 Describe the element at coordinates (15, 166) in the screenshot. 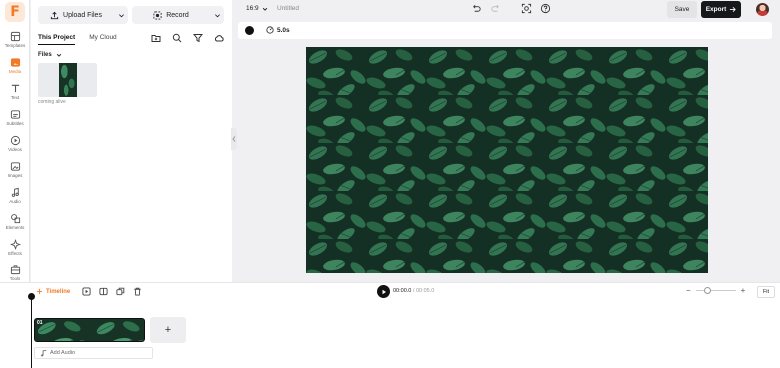

I see `images-icon` at that location.